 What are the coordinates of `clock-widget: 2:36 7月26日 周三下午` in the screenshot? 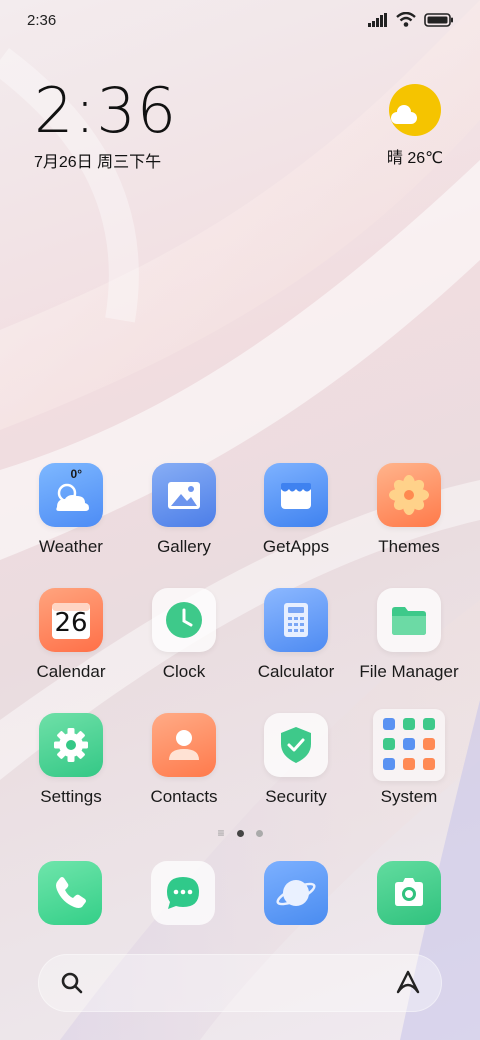 It's located at (105, 125).